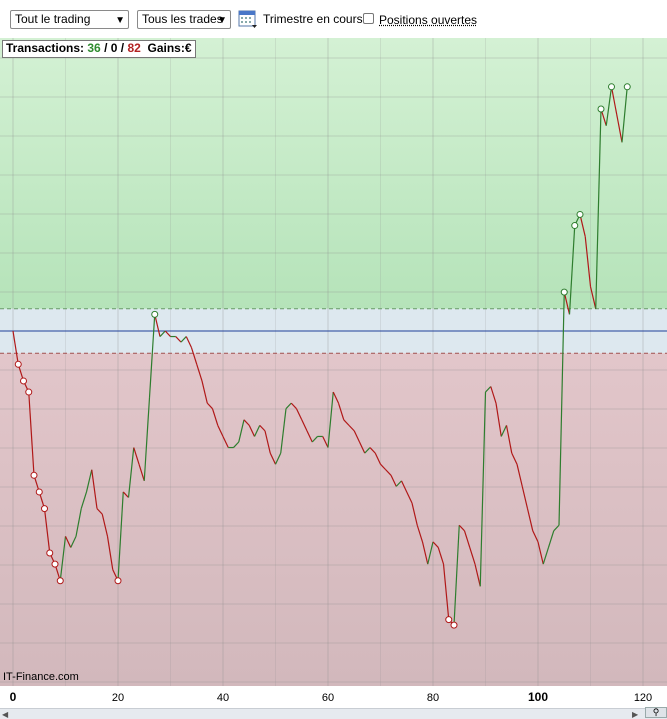 The width and height of the screenshot is (667, 719). What do you see at coordinates (53, 19) in the screenshot?
I see `scope-select-value: Tout le trading` at bounding box center [53, 19].